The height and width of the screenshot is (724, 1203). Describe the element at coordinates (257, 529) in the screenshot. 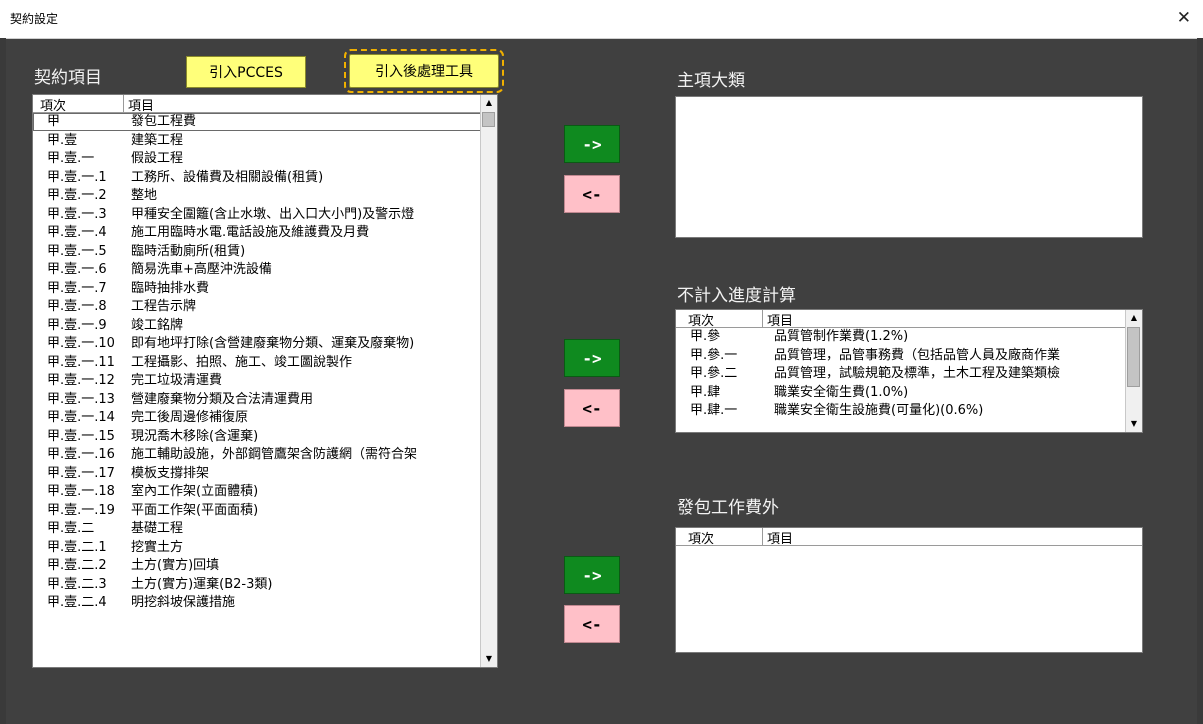

I see `list-item: 甲.壹.二 基礎工程` at that location.